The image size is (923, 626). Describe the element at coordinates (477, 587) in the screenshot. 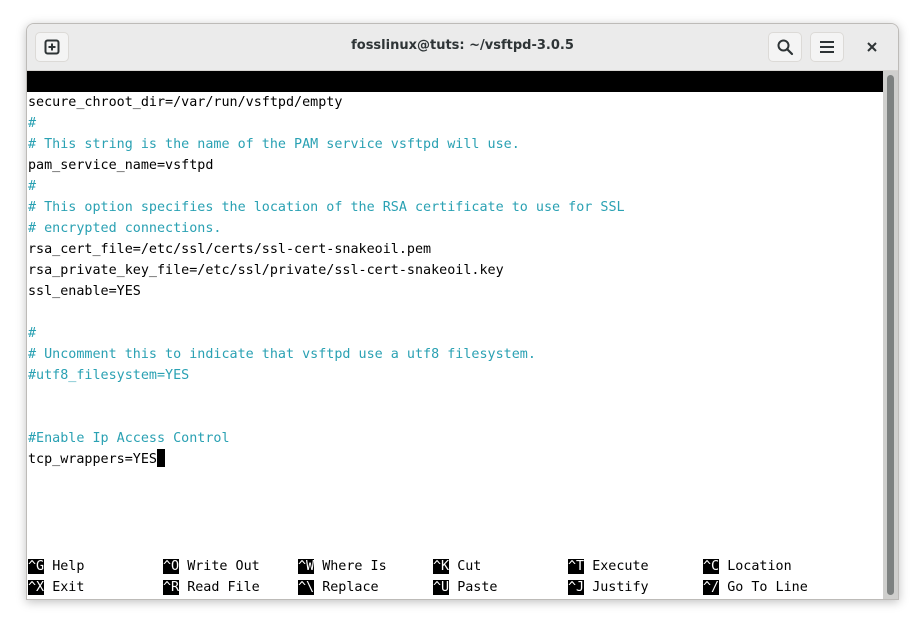

I see `shortcut-label: Paste` at that location.